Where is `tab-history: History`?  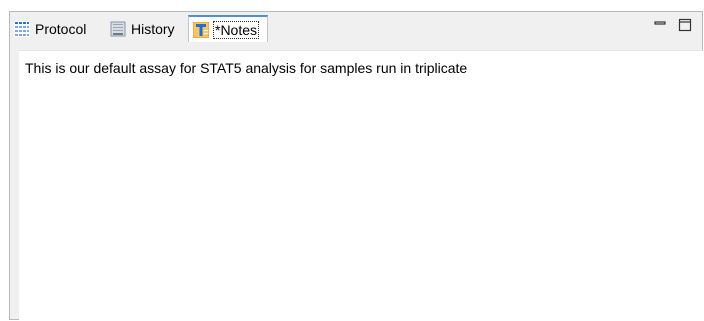 tab-history: History is located at coordinates (147, 28).